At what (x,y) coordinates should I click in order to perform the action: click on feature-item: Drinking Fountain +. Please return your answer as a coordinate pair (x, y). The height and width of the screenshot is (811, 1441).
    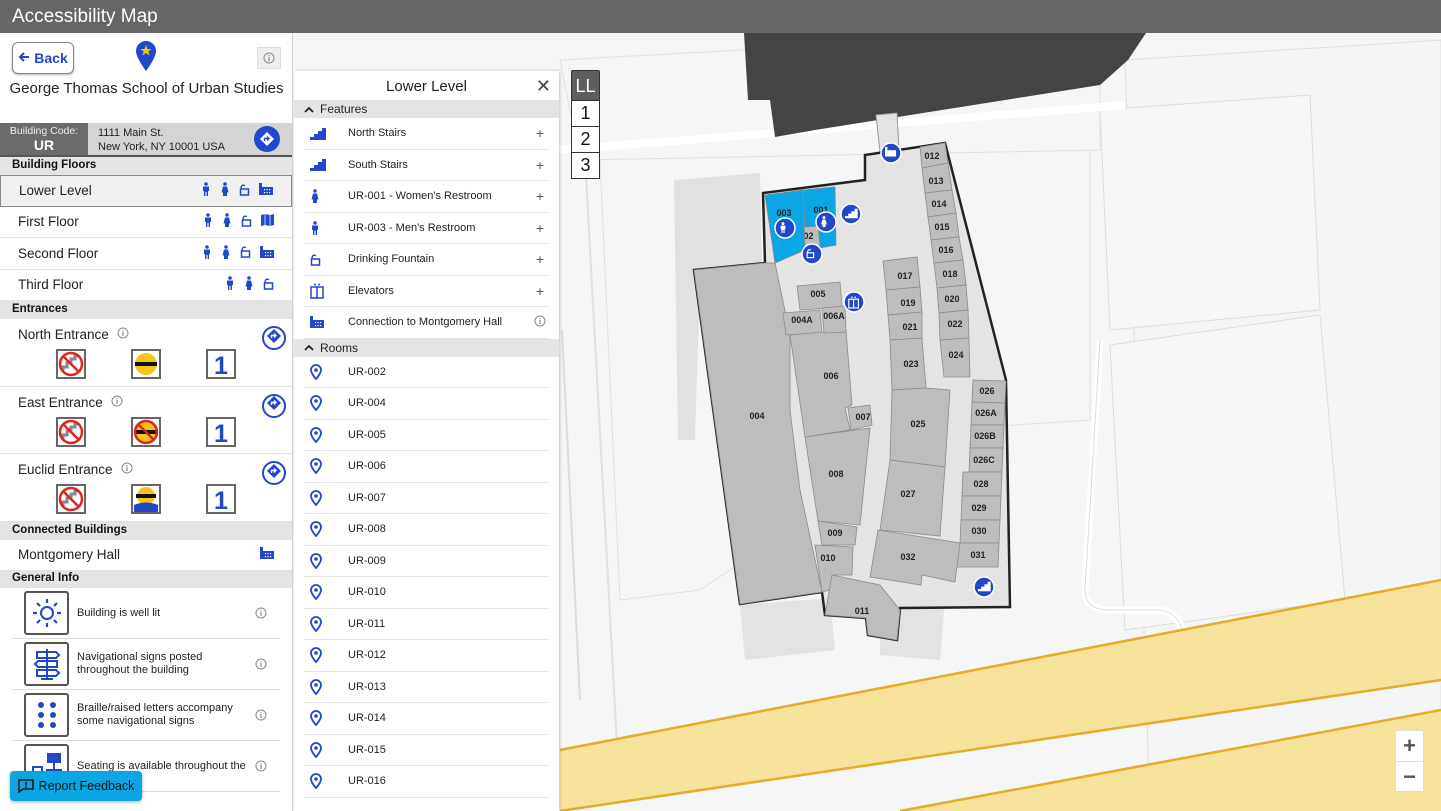
    Looking at the image, I should click on (426, 260).